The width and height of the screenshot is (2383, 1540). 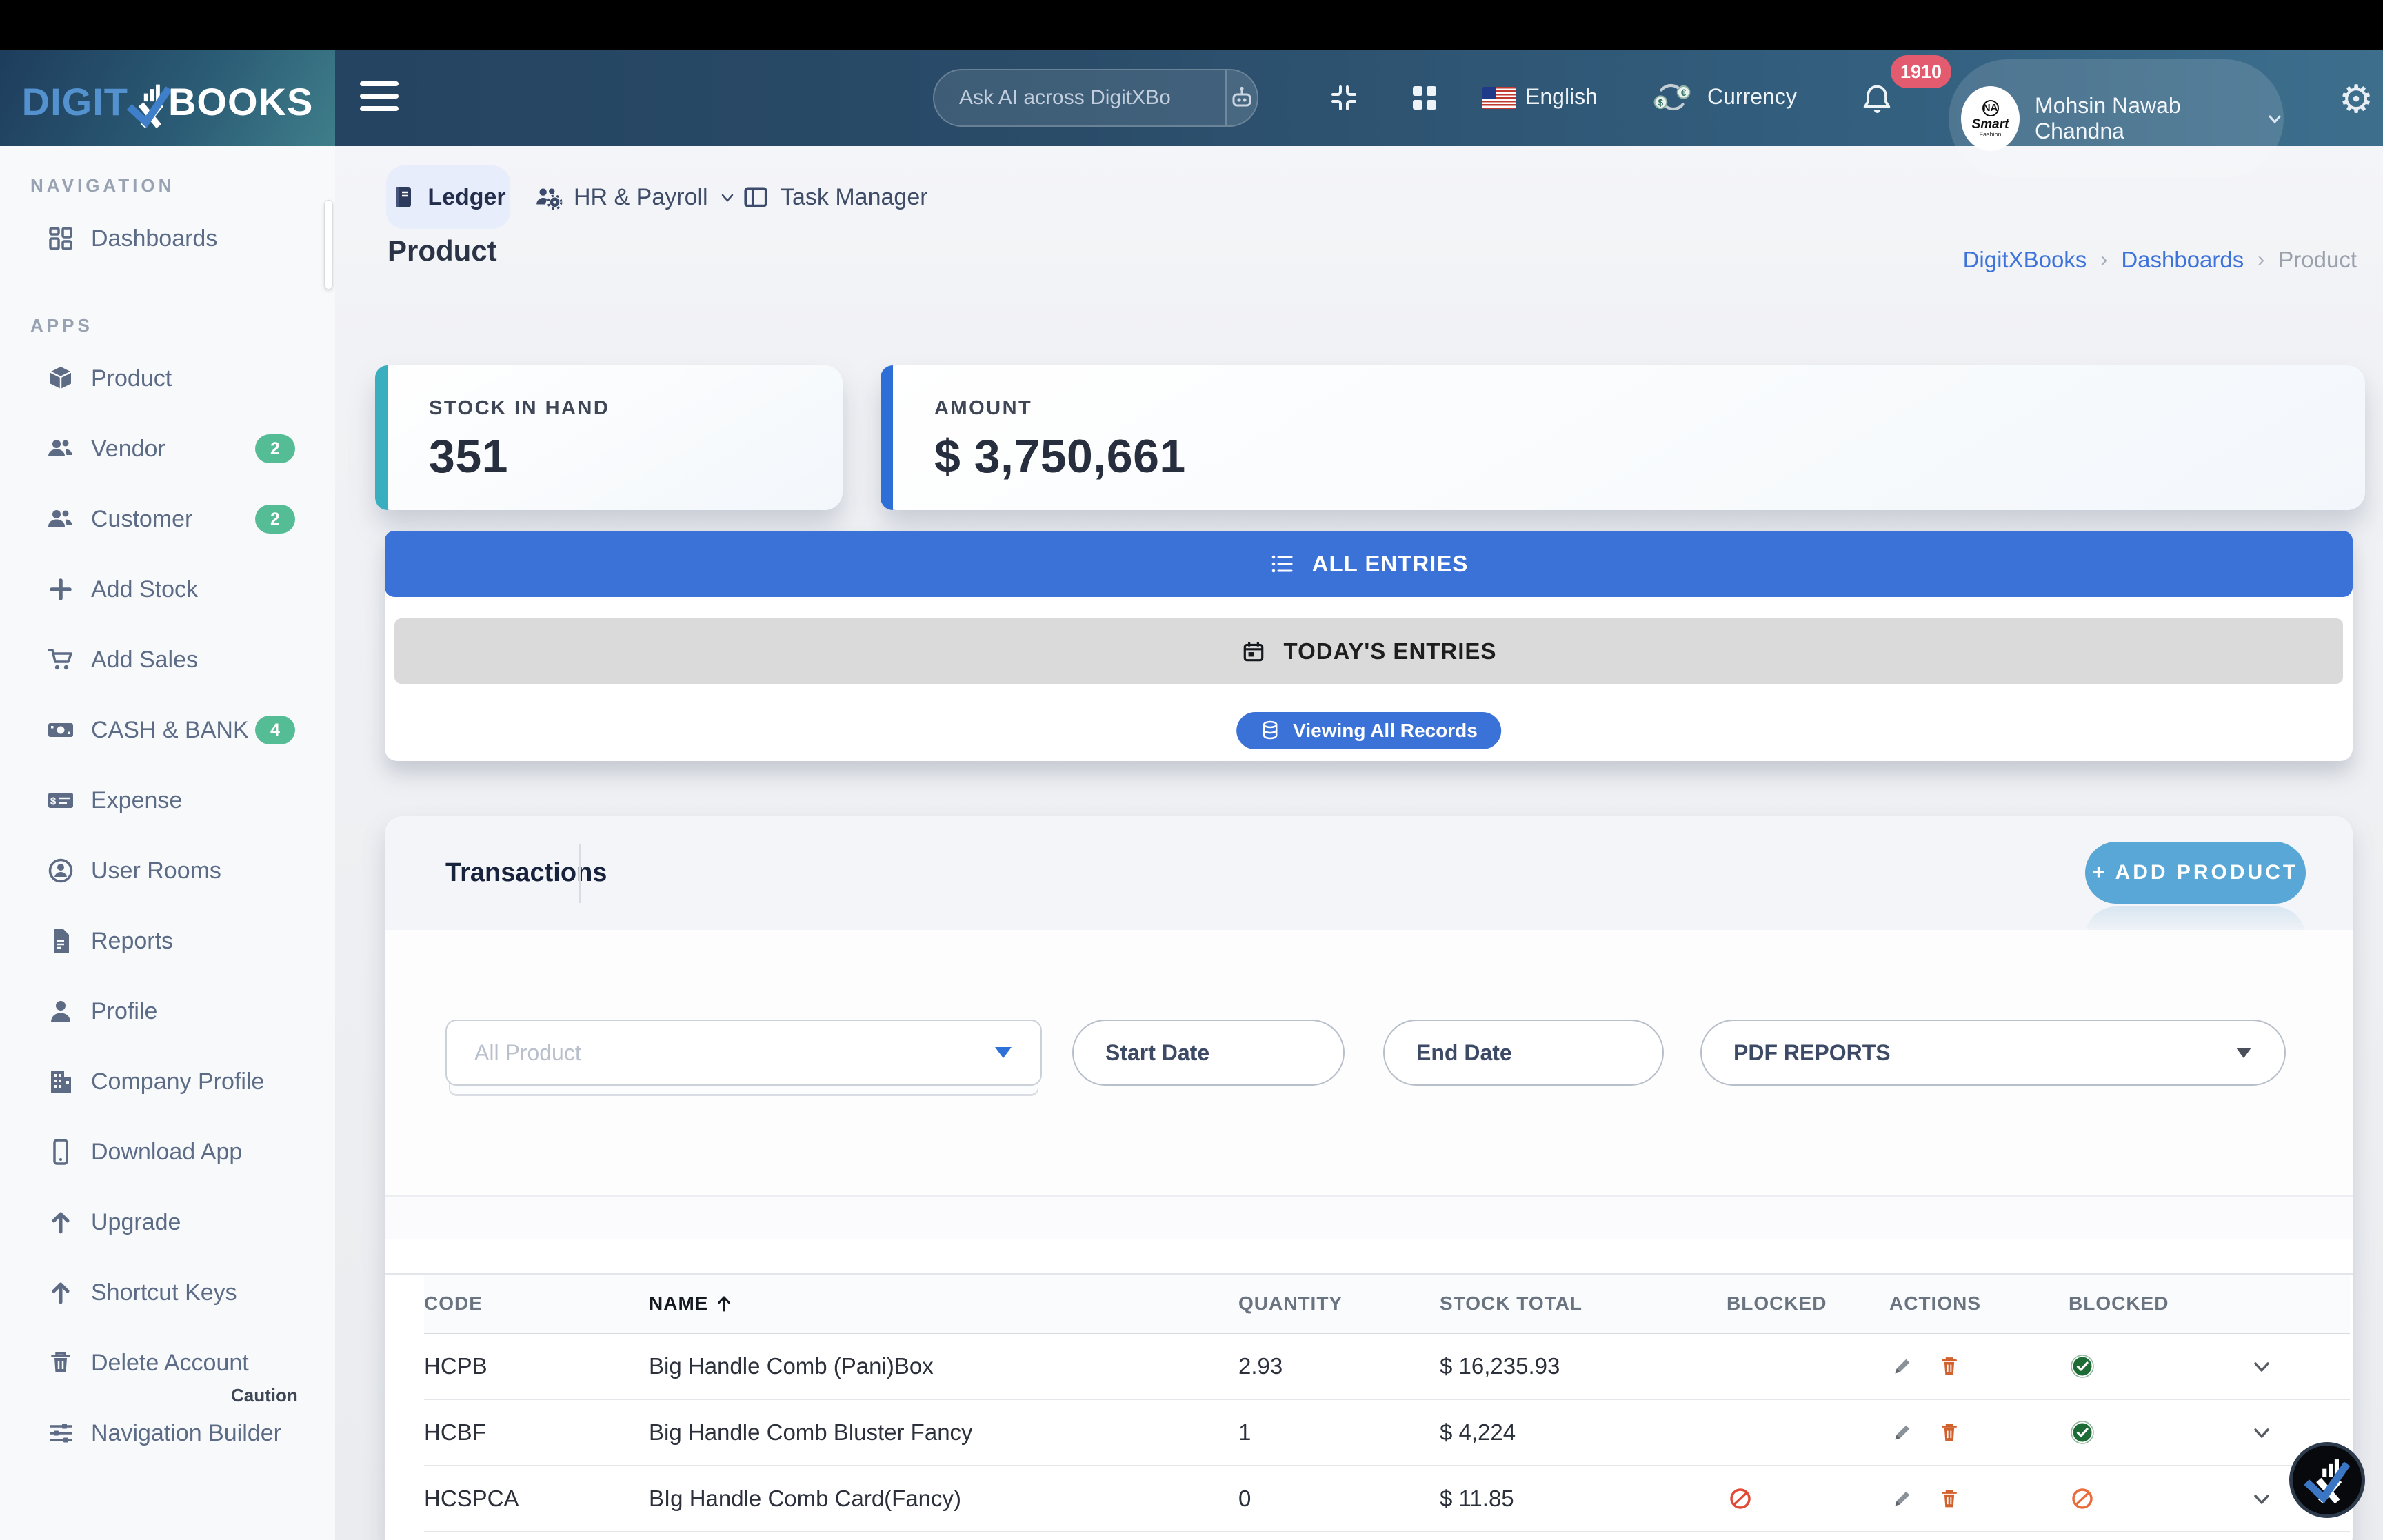 I want to click on stat-card-stock-in-hand: STOCK IN HAND 351, so click(x=609, y=438).